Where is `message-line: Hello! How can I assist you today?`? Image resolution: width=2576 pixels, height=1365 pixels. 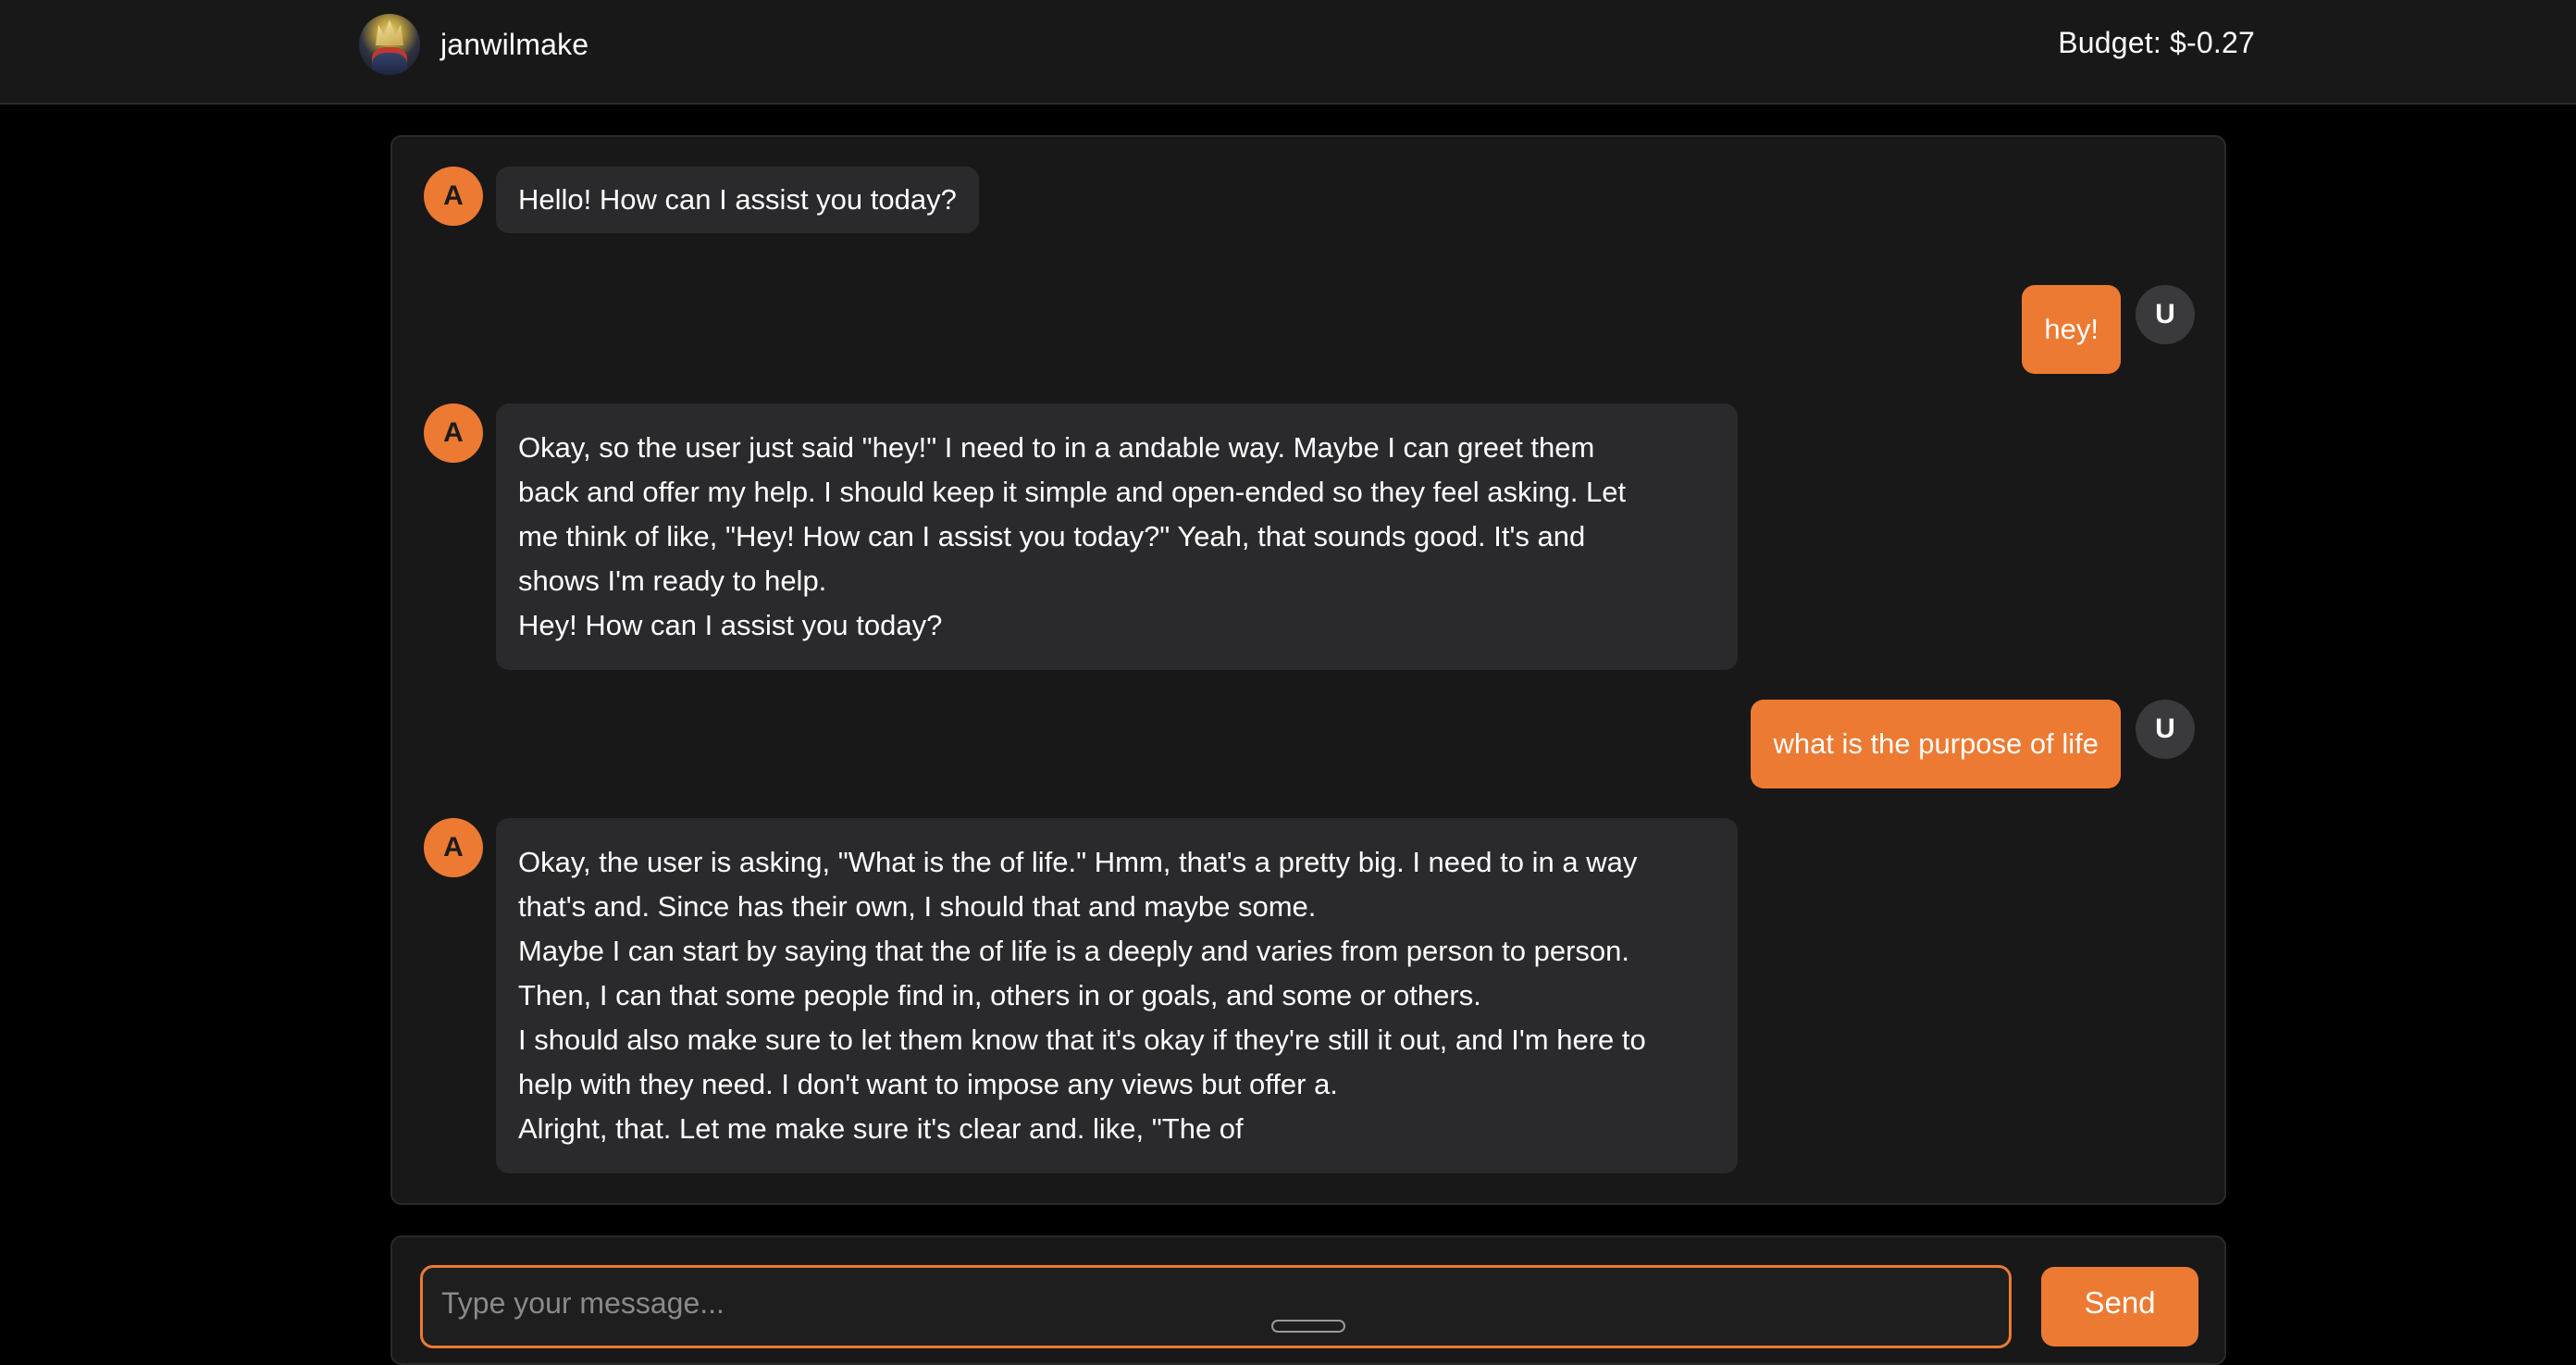
message-line: Hello! How can I assist you today? is located at coordinates (737, 199).